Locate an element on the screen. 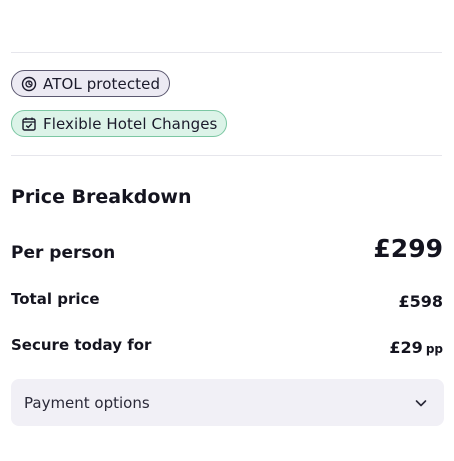 Image resolution: width=454 pixels, height=461 pixels. total-price-value: £598 is located at coordinates (420, 301).